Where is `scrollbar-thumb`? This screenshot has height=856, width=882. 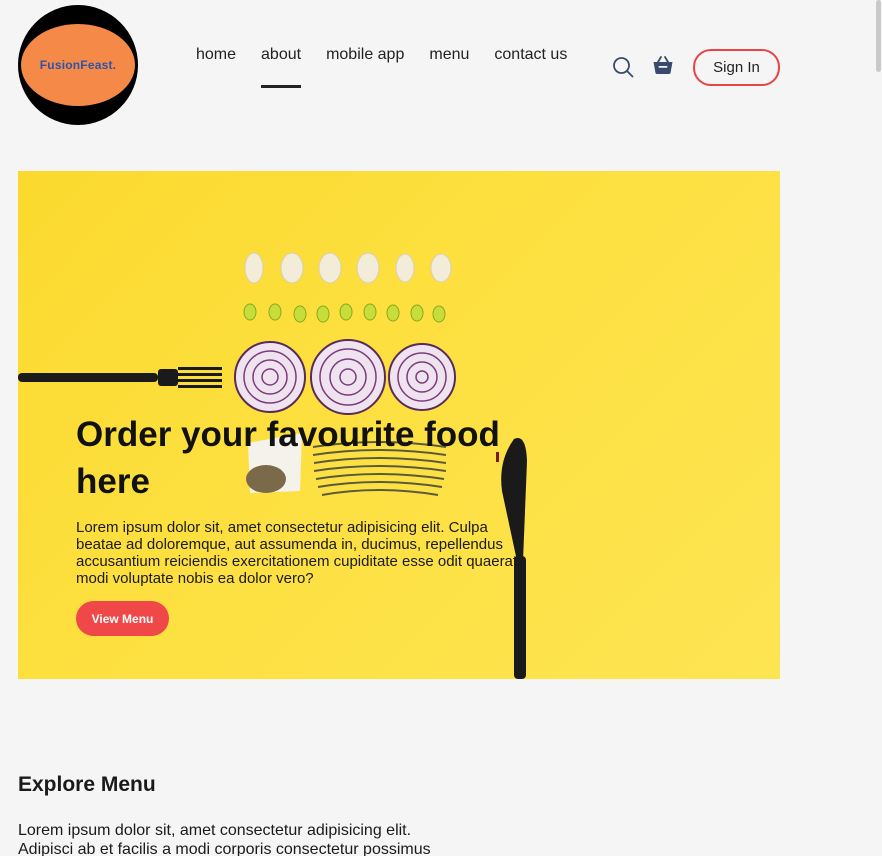 scrollbar-thumb is located at coordinates (878, 36).